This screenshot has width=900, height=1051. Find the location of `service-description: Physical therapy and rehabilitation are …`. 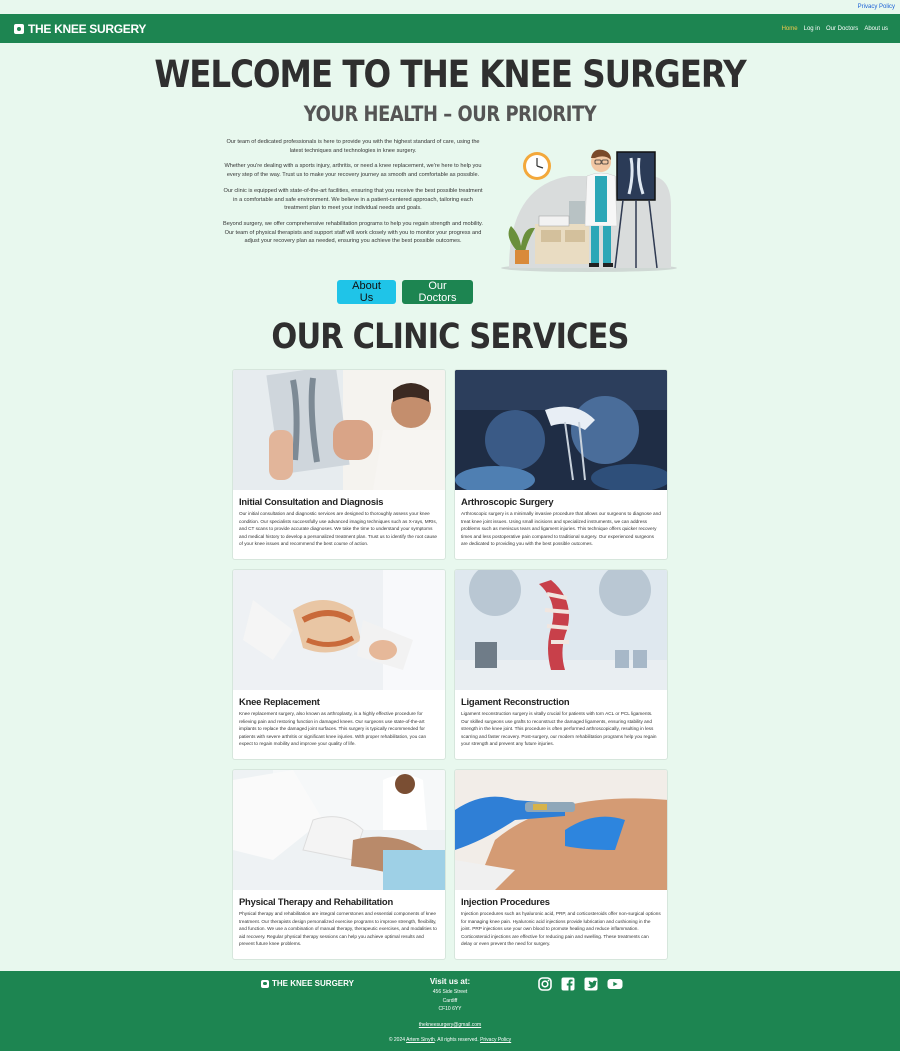

service-description: Physical therapy and rehabilitation are … is located at coordinates (338, 929).